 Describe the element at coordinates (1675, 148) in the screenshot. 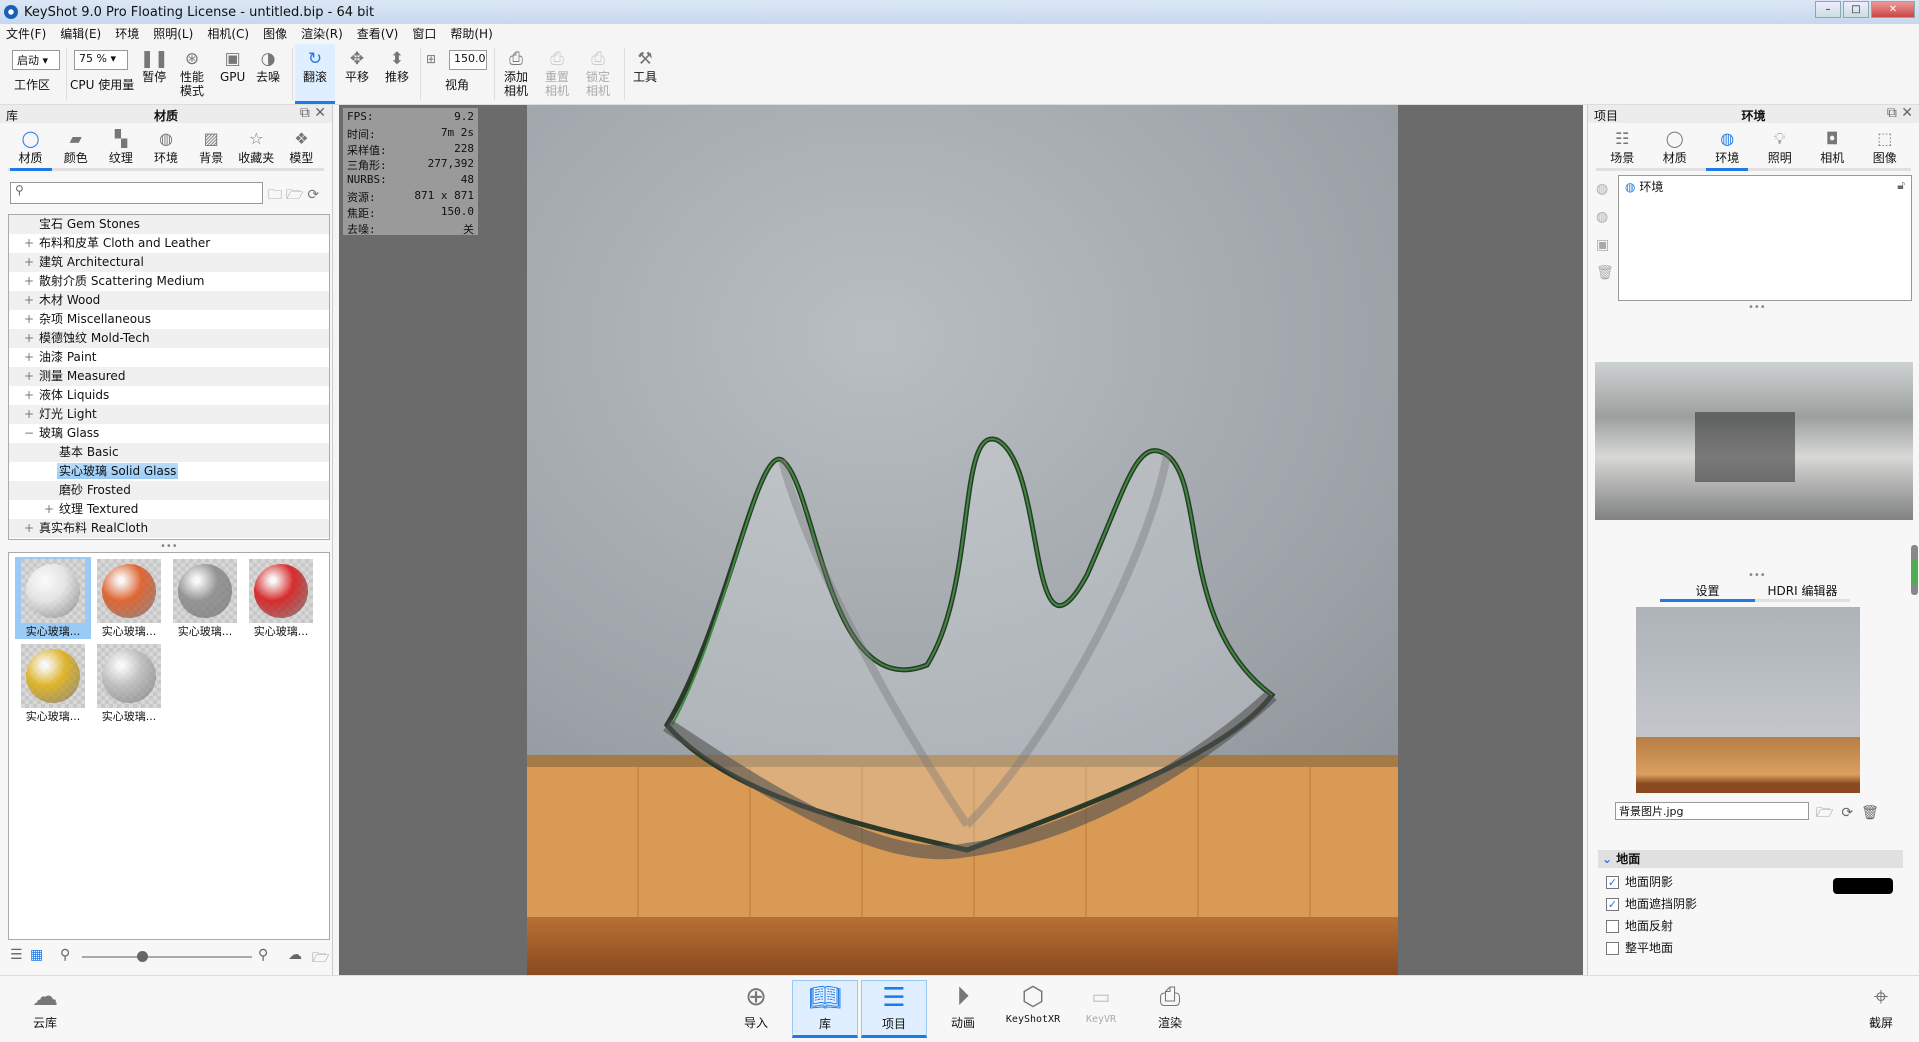

I see `tab-material: ◯ 材质` at that location.